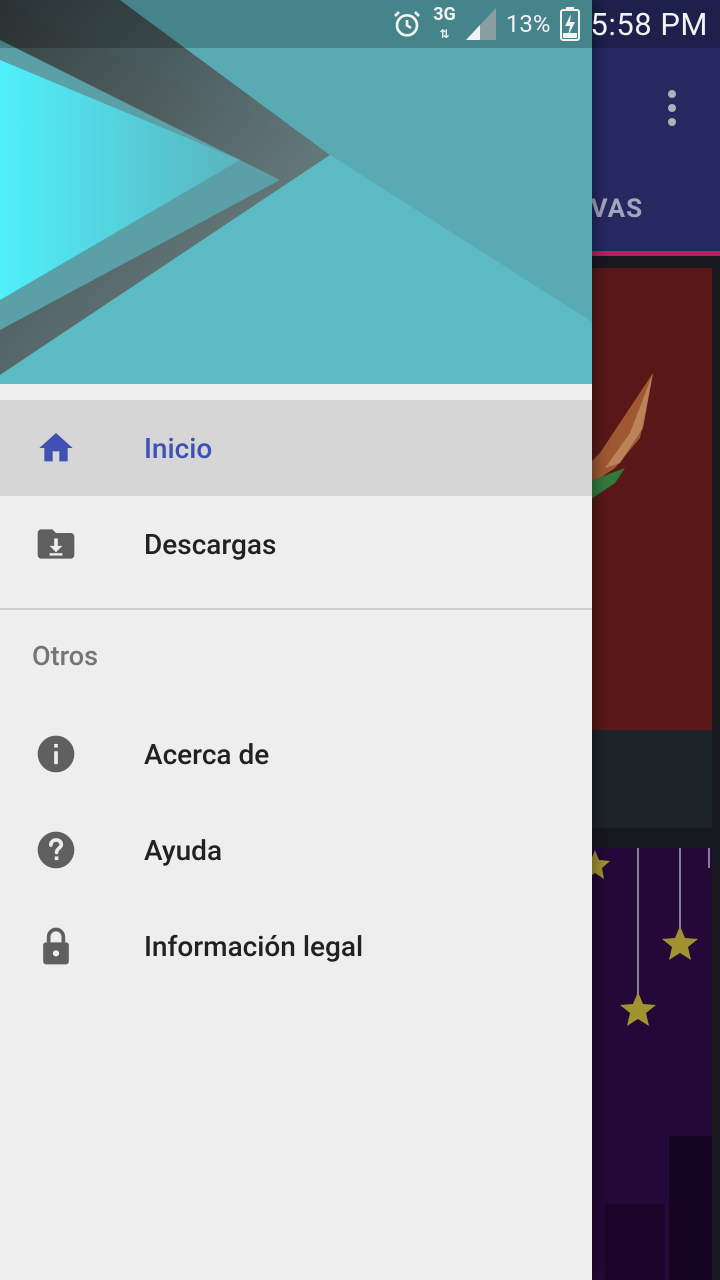 The image size is (720, 1280). I want to click on nav-item-inicio: Inicio, so click(296, 448).